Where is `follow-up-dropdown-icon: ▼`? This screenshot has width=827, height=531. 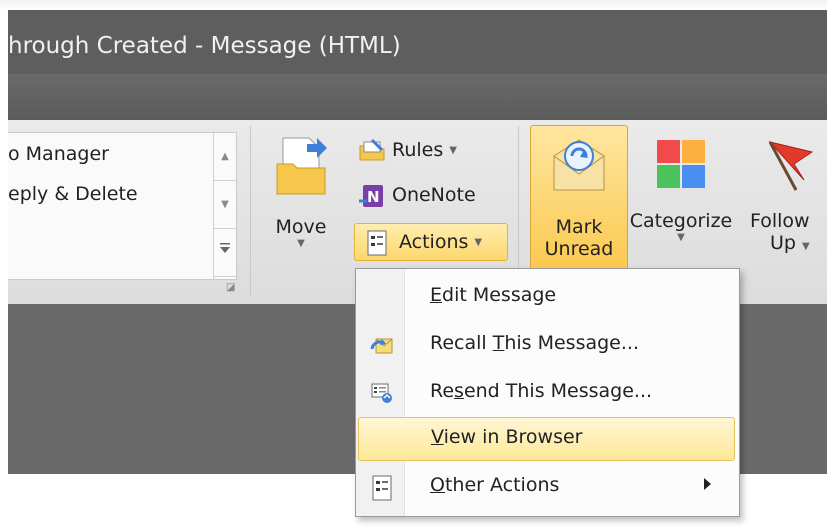 follow-up-dropdown-icon: ▼ is located at coordinates (806, 246).